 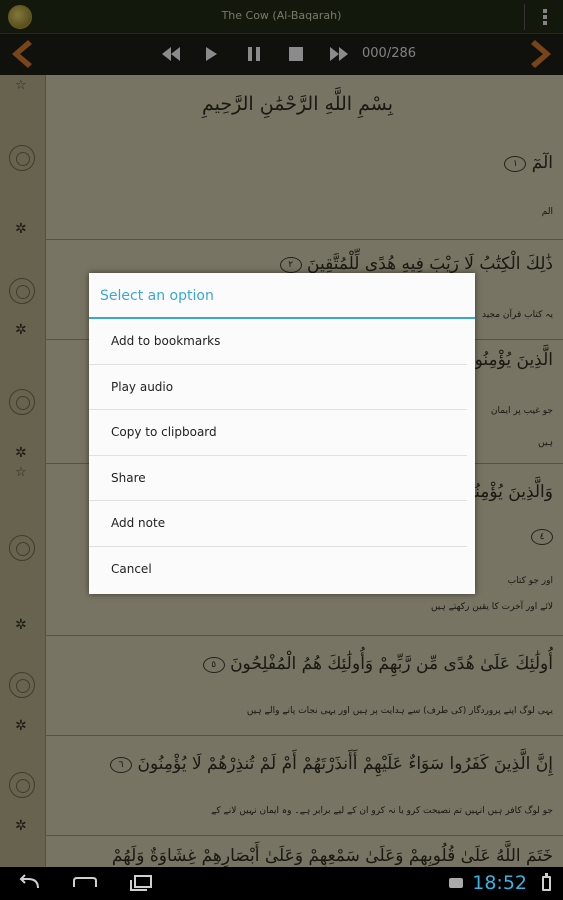 I want to click on share-option: Share, so click(x=278, y=479).